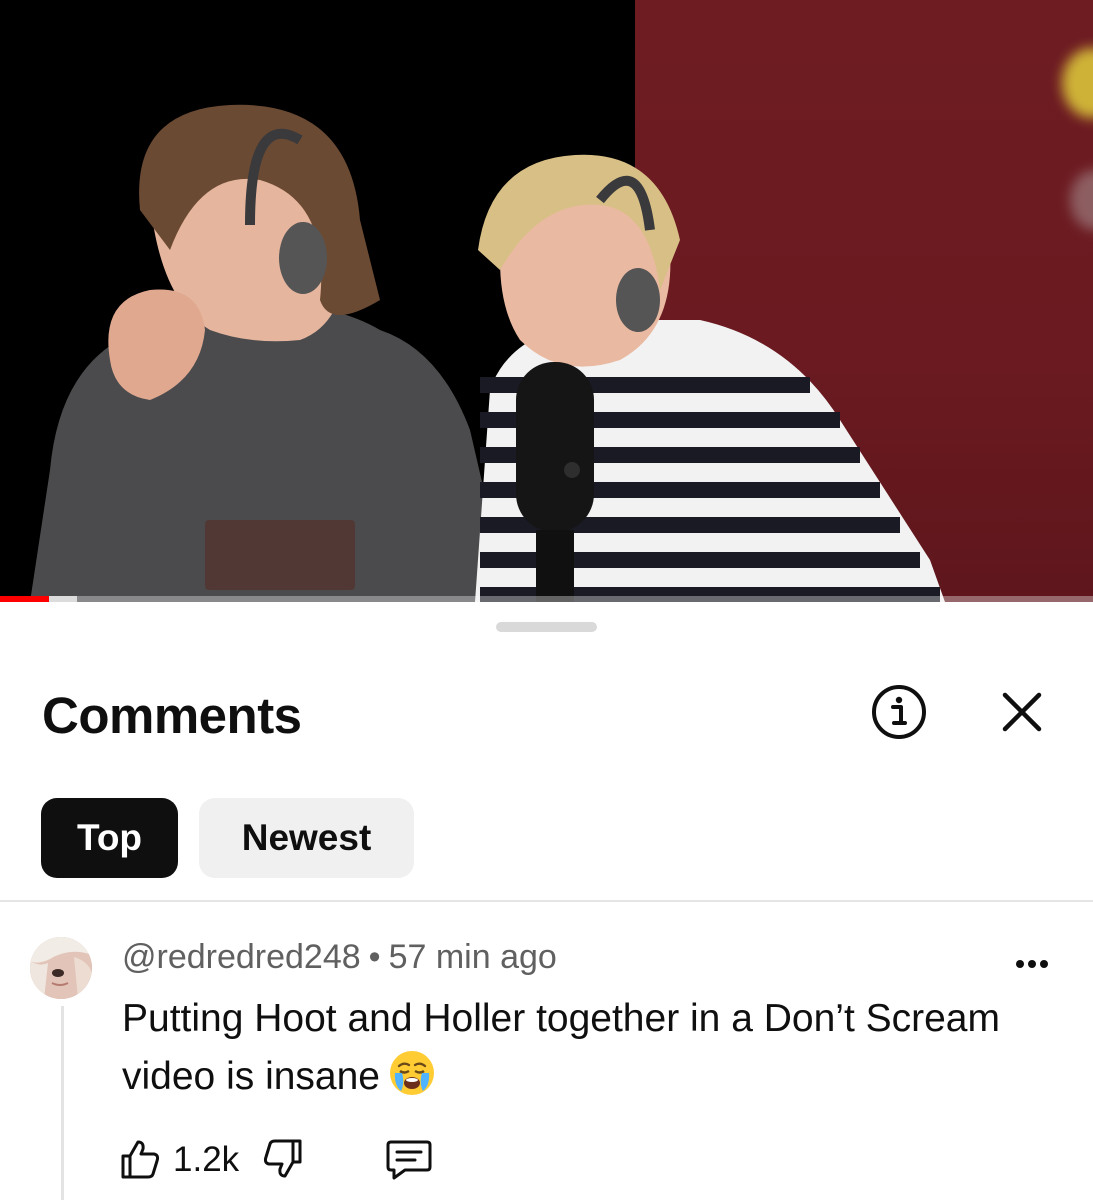  I want to click on thumbs-up-icon, so click(140, 1159).